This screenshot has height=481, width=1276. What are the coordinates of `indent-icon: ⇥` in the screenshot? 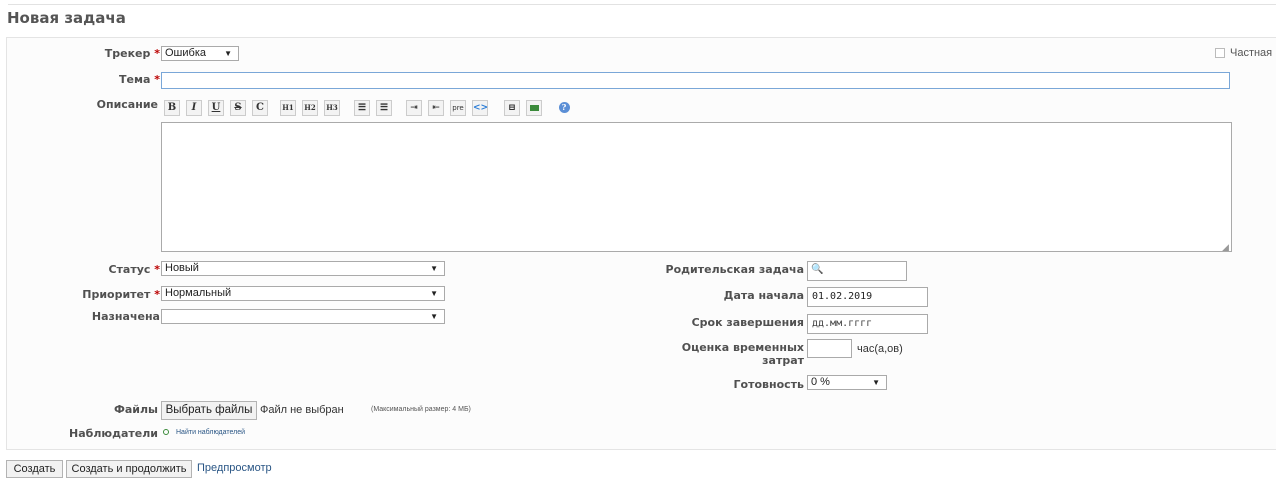 It's located at (414, 108).